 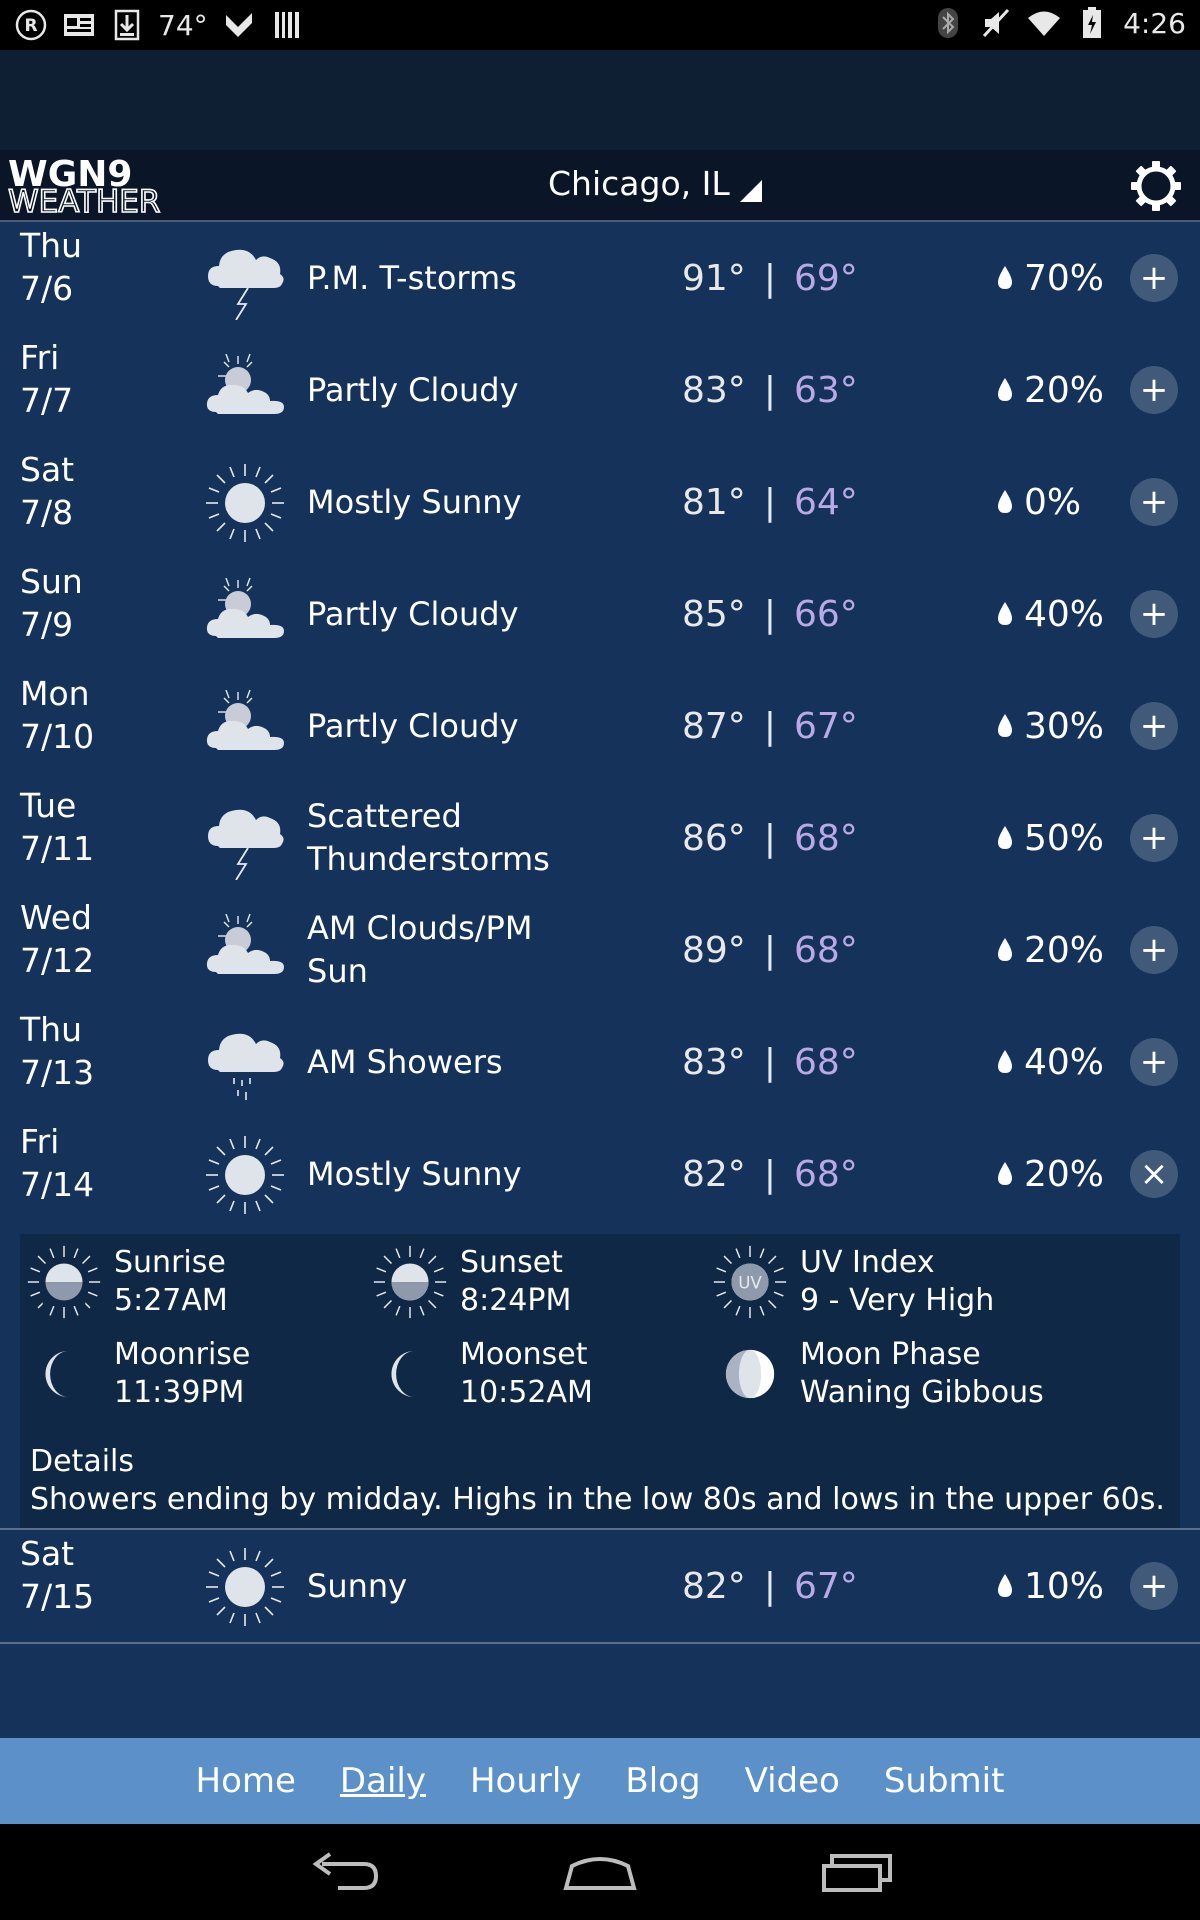 What do you see at coordinates (420, 928) in the screenshot?
I see `condition-line-1: AM Clouds/PM` at bounding box center [420, 928].